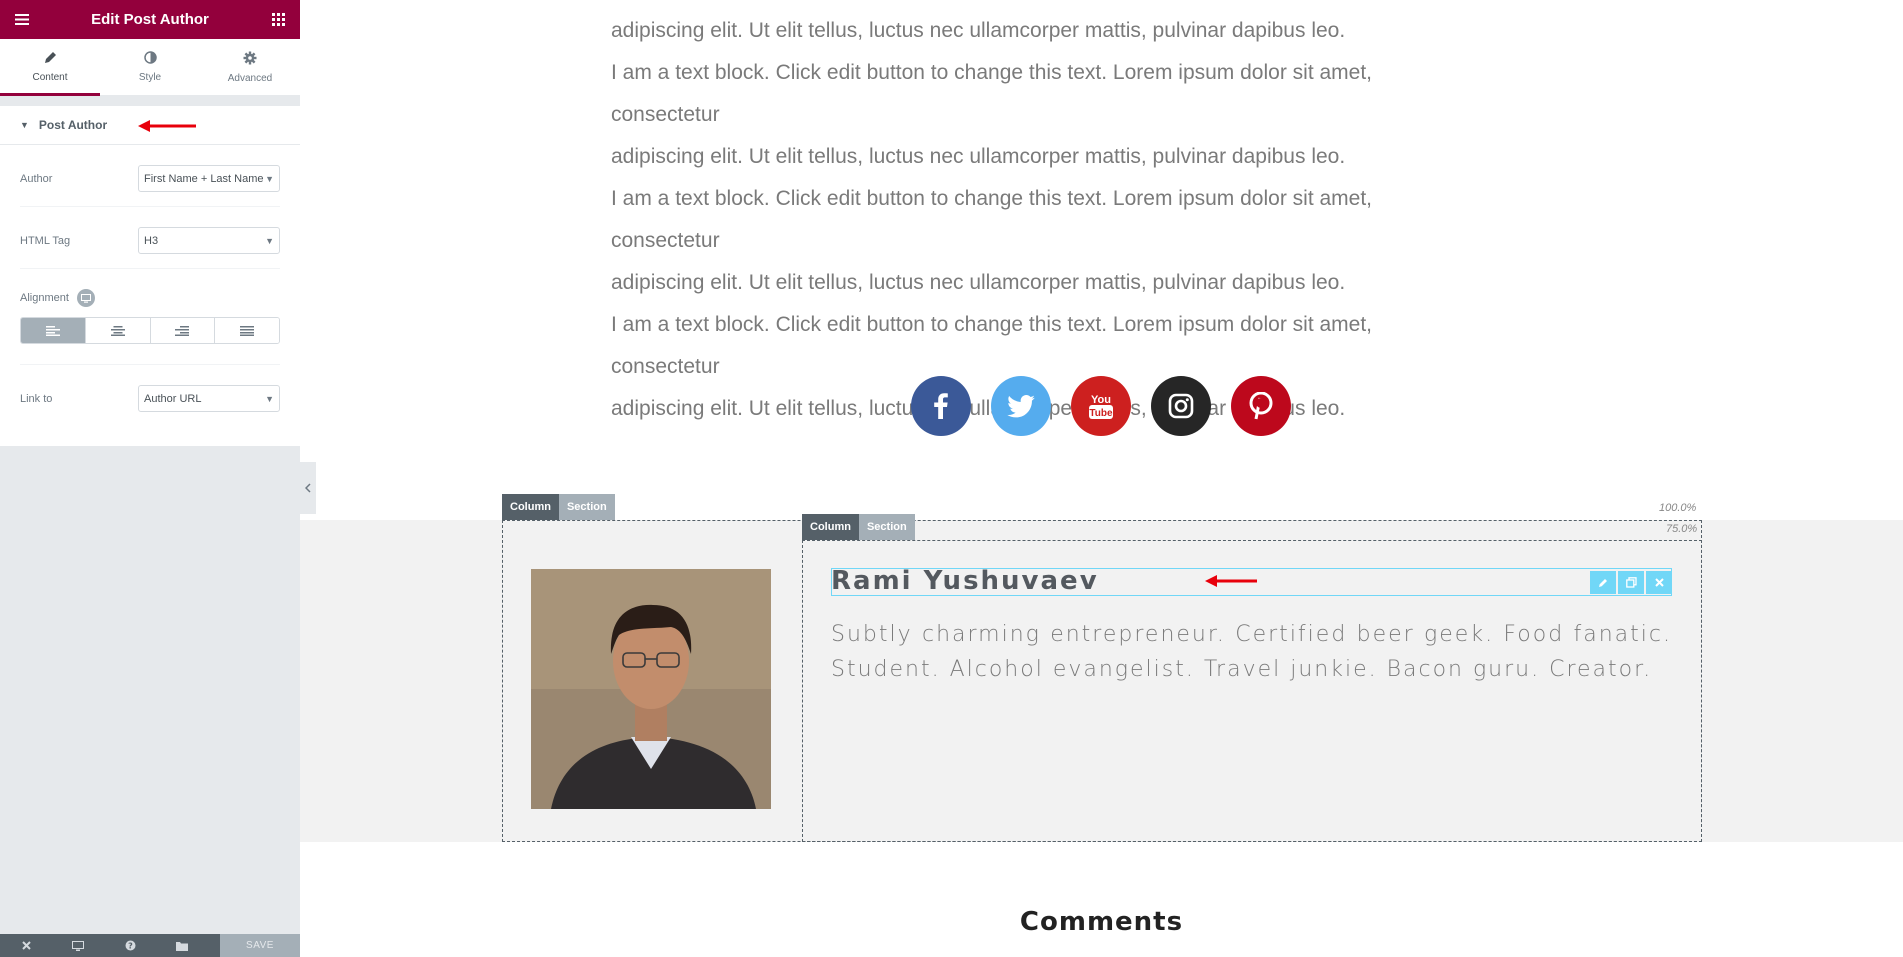 Image resolution: width=1903 pixels, height=957 pixels. I want to click on link-to-label: Link to, so click(36, 398).